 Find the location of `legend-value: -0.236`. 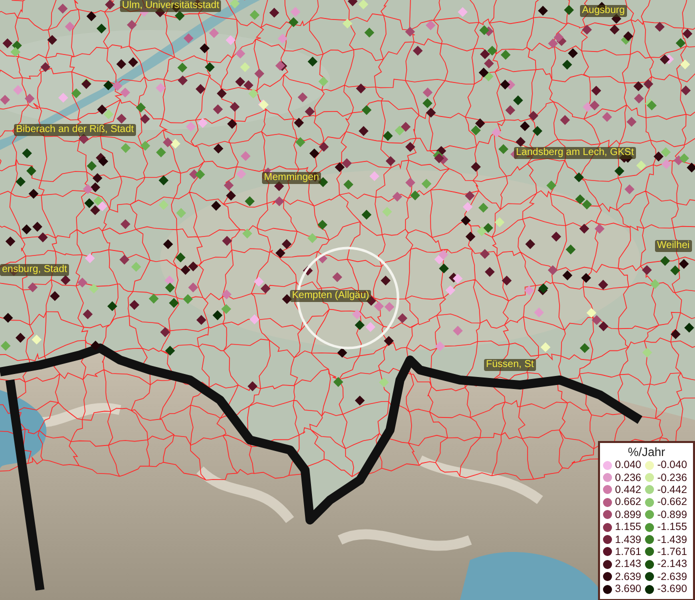

legend-value: -0.236 is located at coordinates (672, 478).